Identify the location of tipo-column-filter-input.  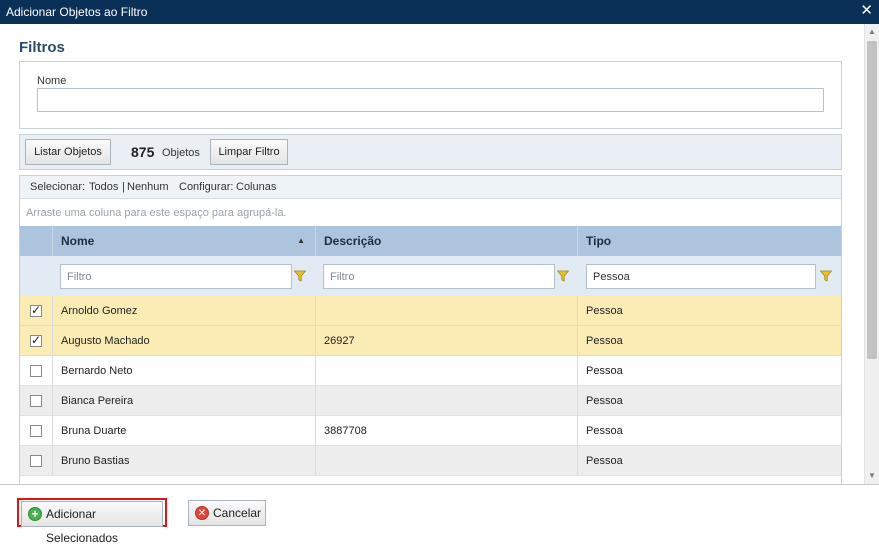
(701, 276).